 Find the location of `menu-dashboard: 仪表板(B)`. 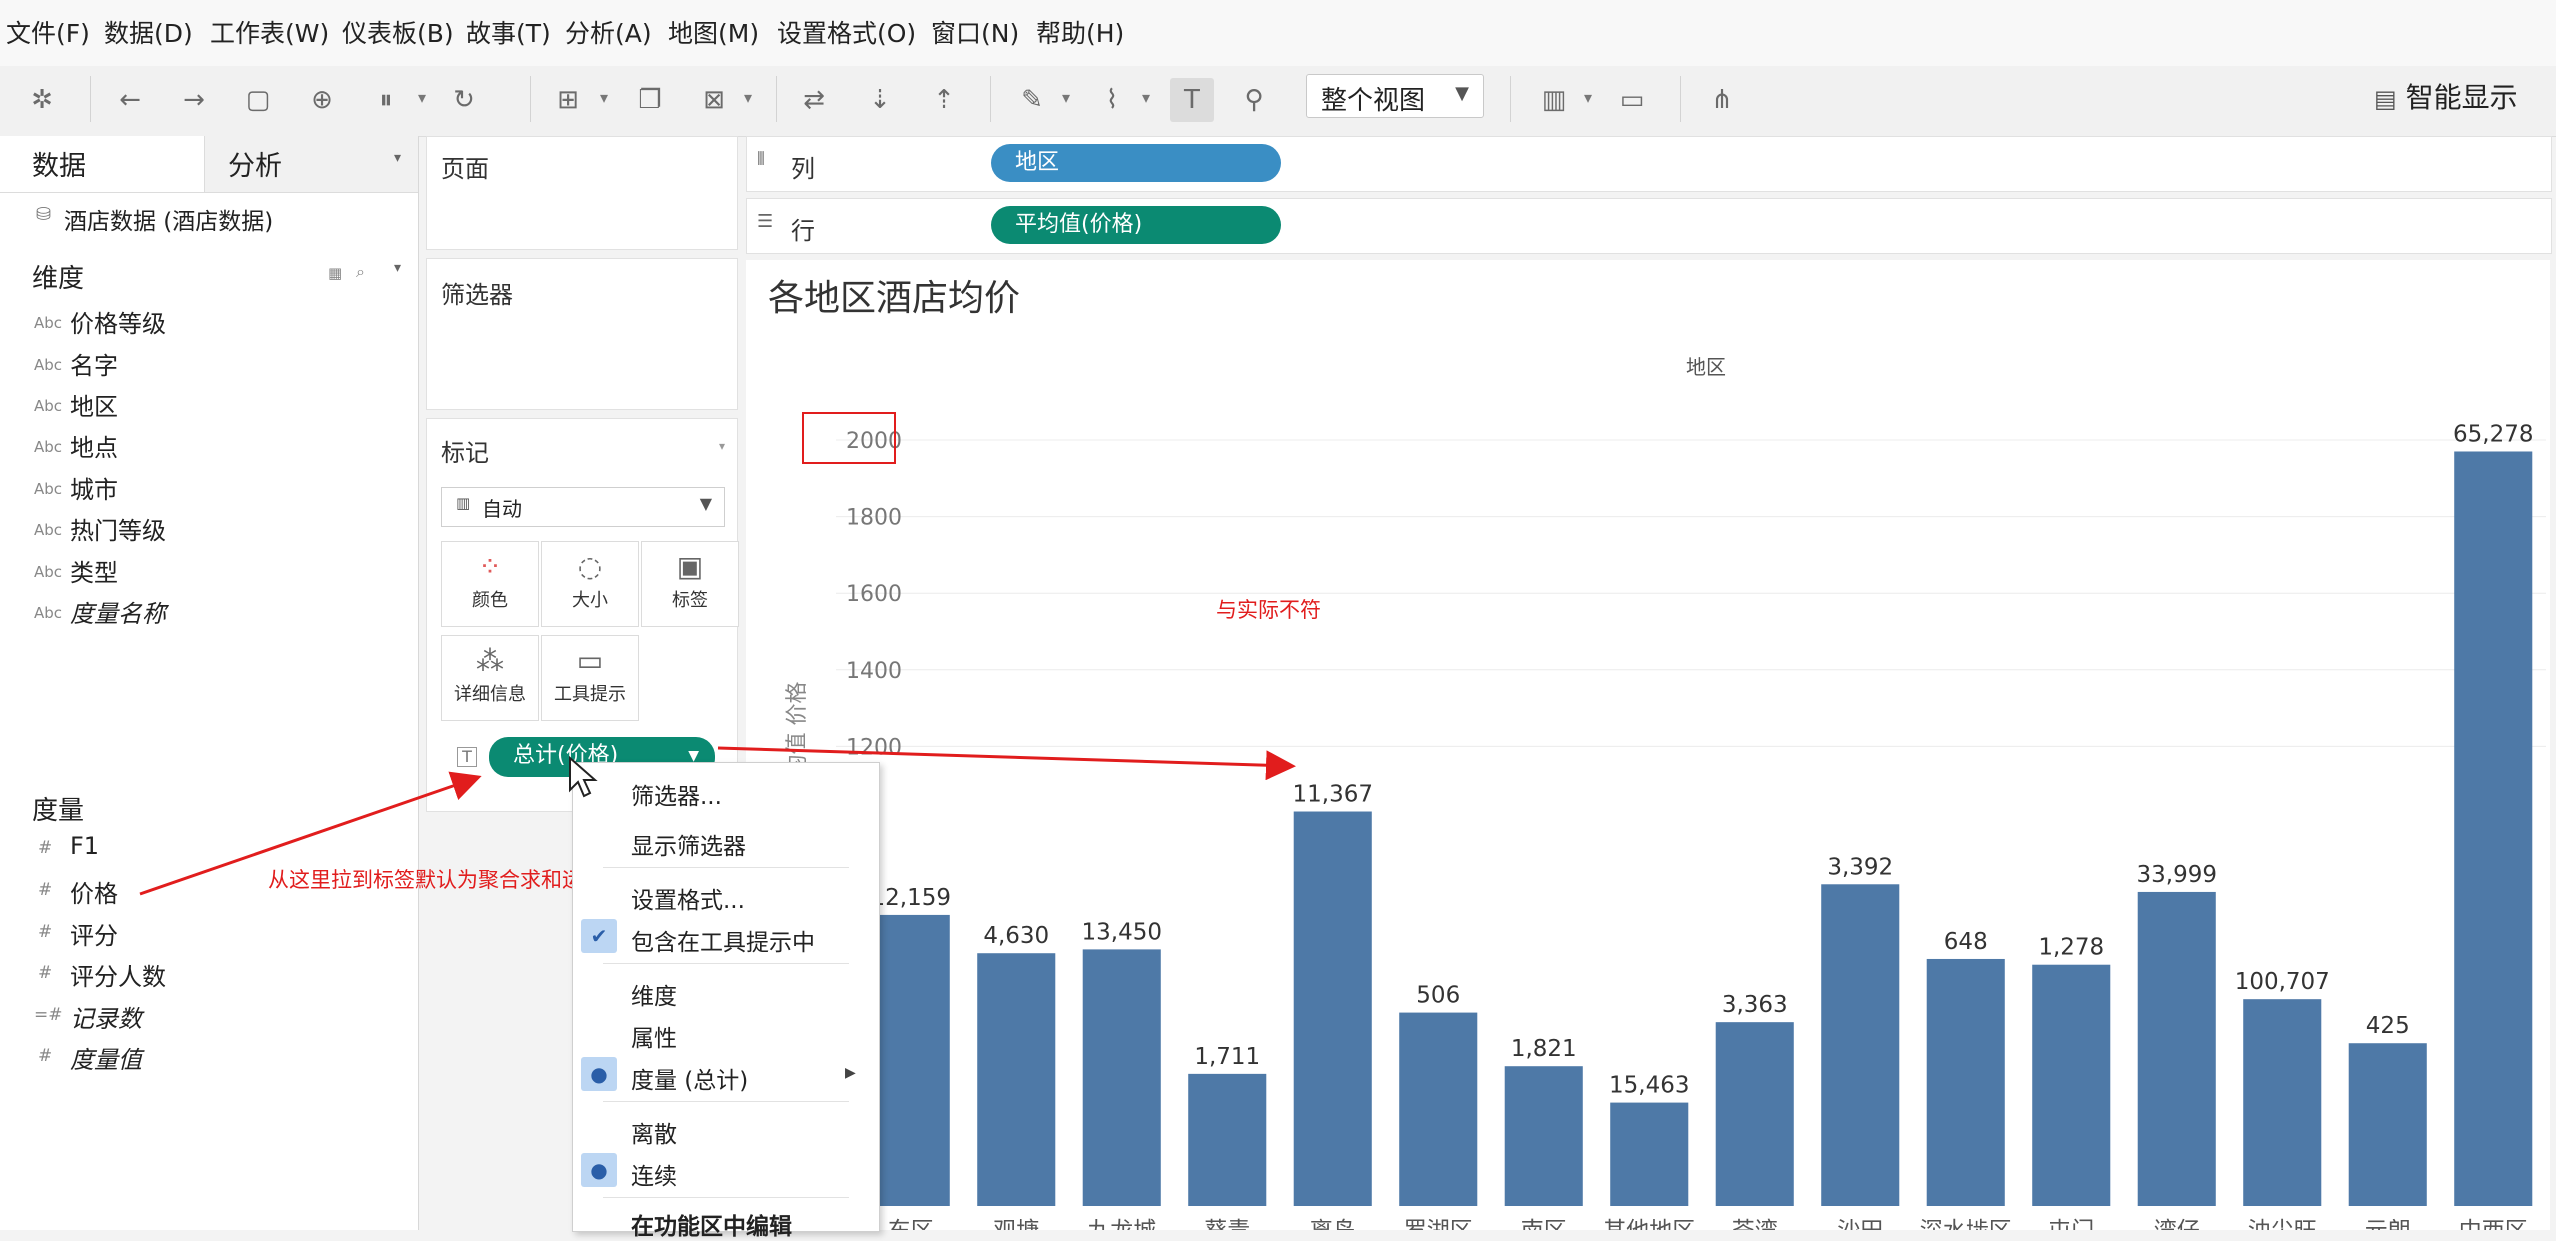

menu-dashboard: 仪表板(B) is located at coordinates (398, 32).